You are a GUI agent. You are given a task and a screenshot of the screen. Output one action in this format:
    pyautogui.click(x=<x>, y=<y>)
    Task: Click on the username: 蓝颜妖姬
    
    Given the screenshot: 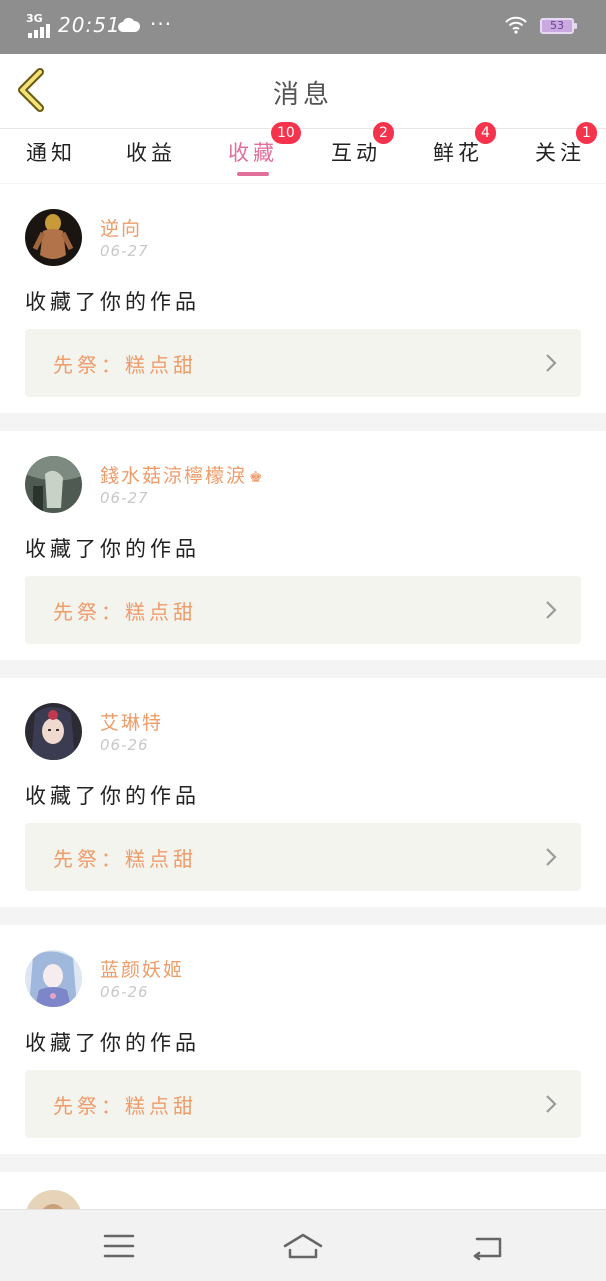 What is the action you would take?
    pyautogui.click(x=142, y=968)
    